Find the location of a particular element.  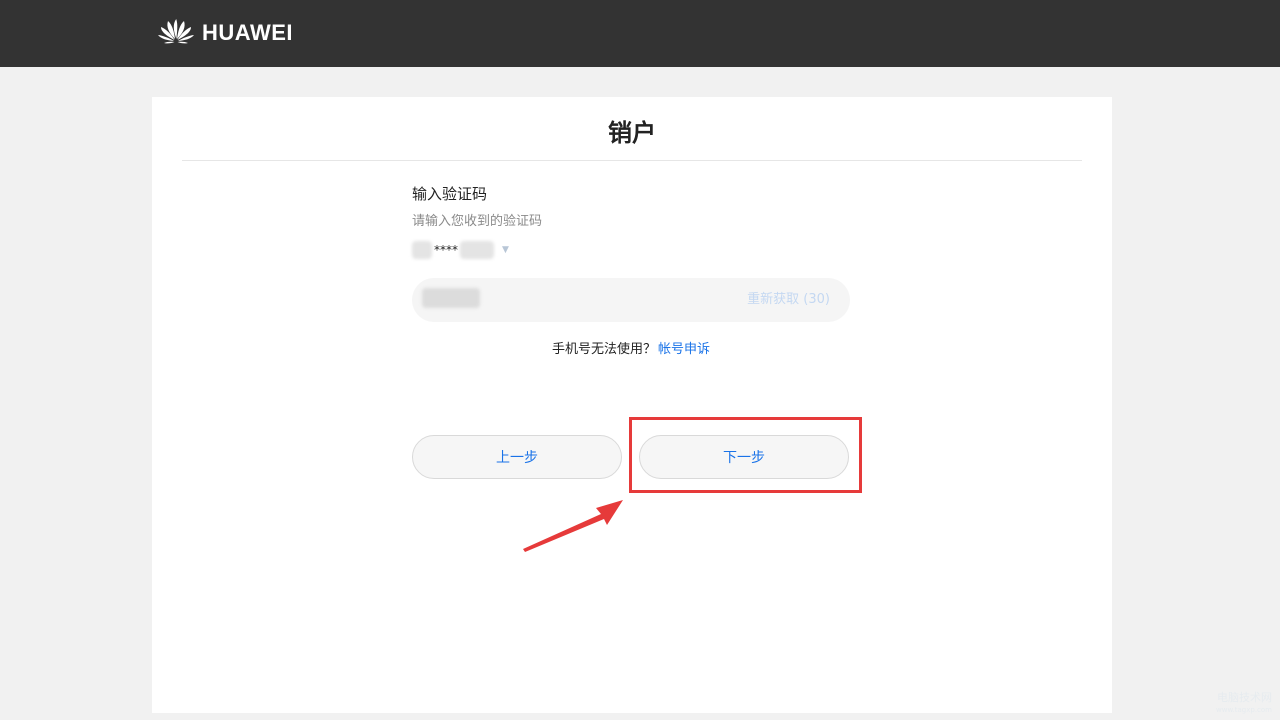

annotation-highlight-box is located at coordinates (745, 455).